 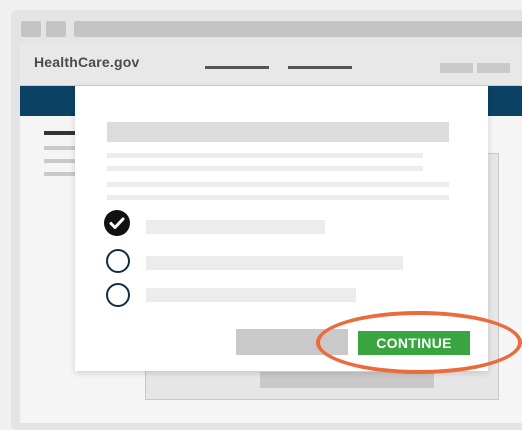 I want to click on modal-title-placeholder, so click(x=278, y=132).